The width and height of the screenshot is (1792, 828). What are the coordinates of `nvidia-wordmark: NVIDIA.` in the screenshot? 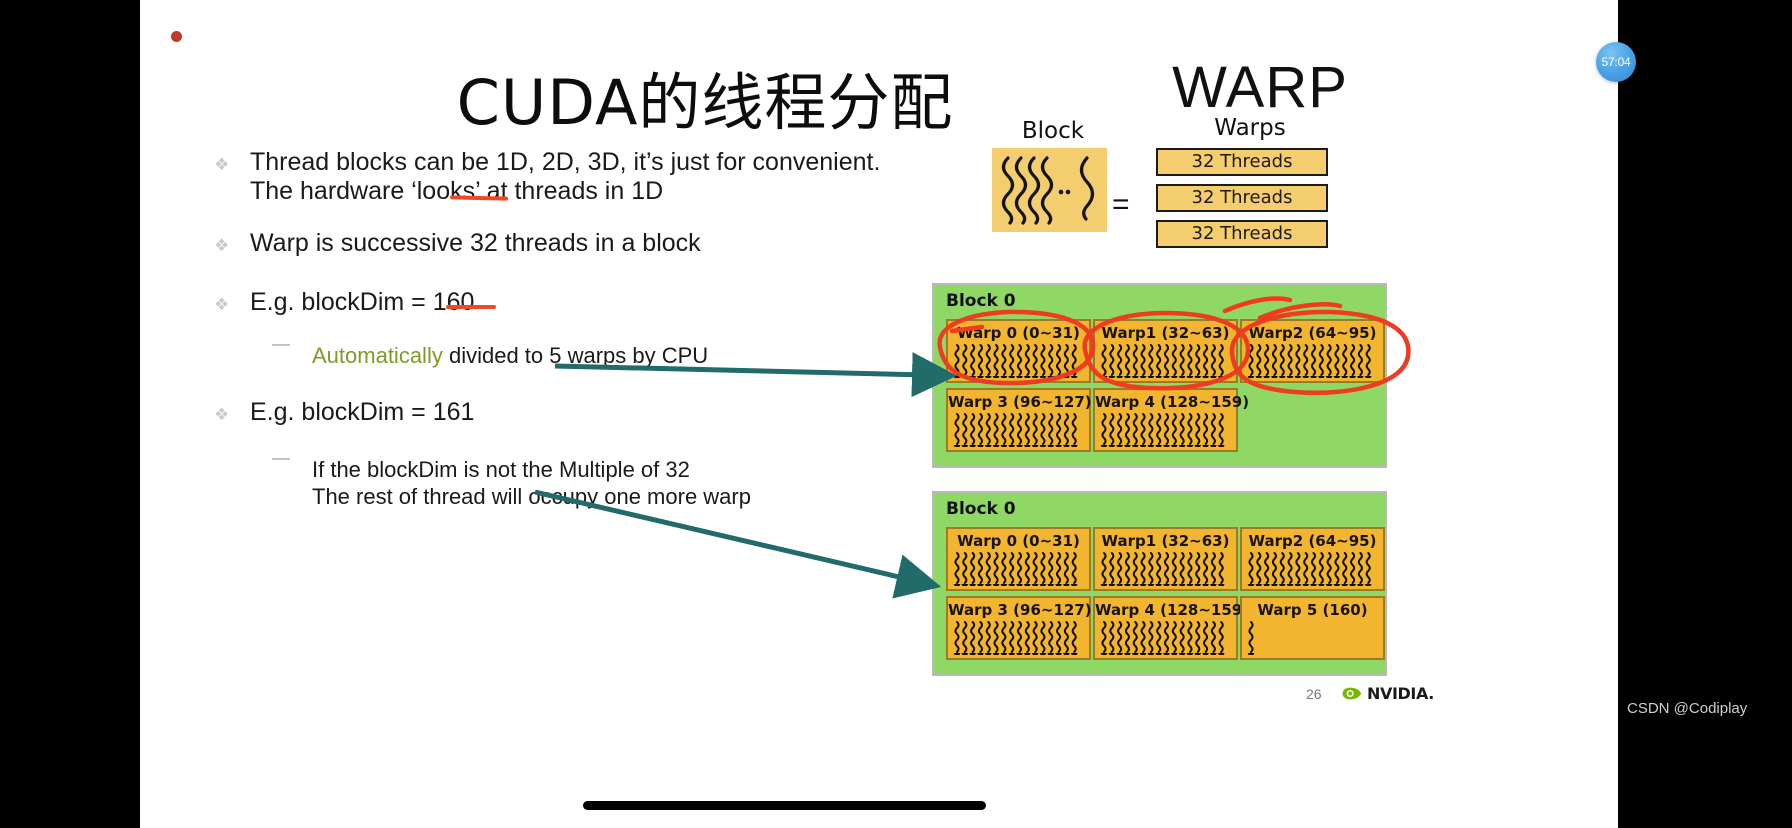 It's located at (1400, 693).